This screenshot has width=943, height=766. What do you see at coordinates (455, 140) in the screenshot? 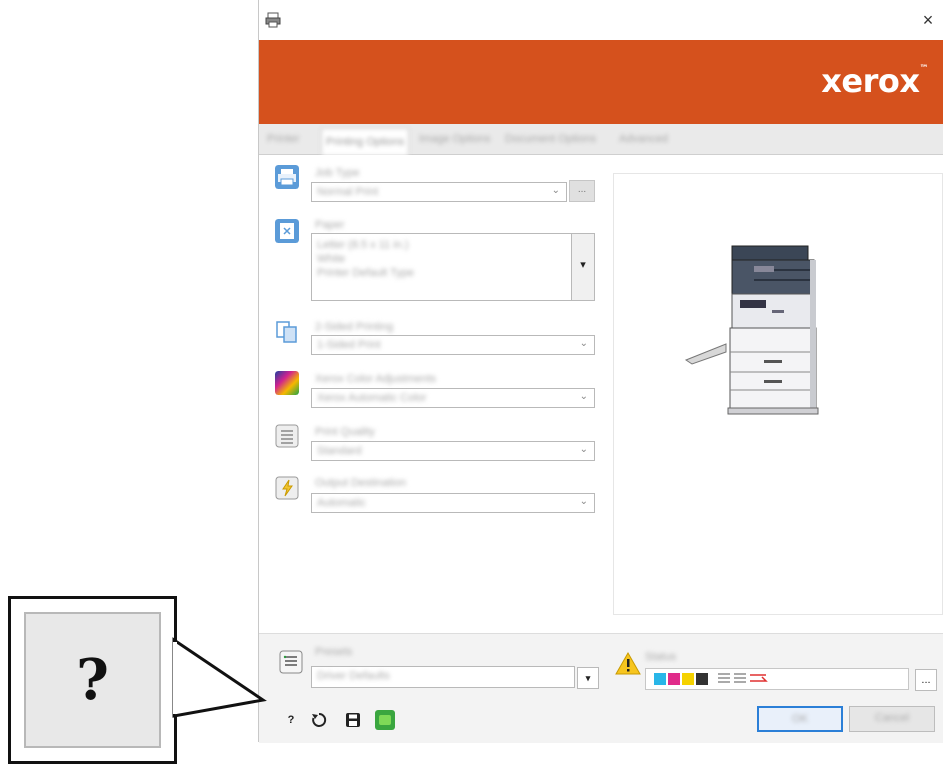
I see `tab-image-options: Image Options` at bounding box center [455, 140].